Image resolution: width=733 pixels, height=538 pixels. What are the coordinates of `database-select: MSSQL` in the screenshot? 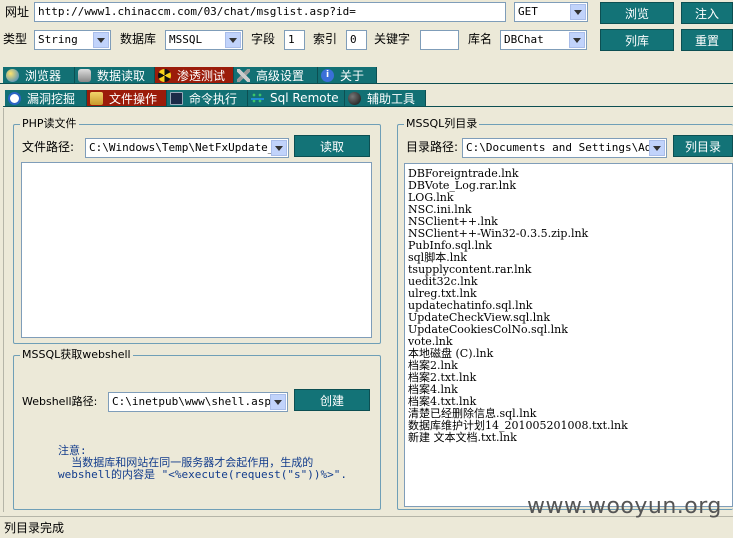 It's located at (204, 40).